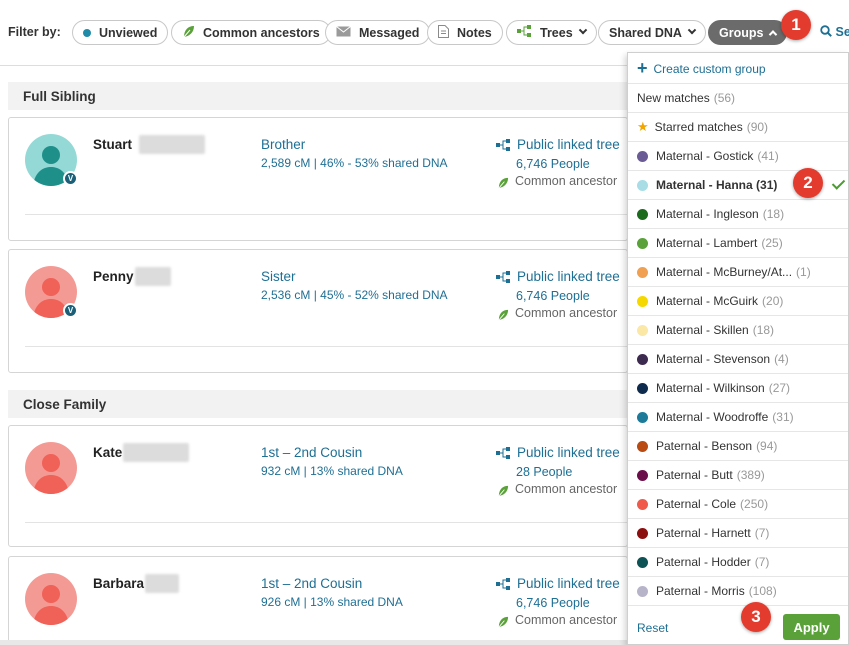 The width and height of the screenshot is (849, 645). What do you see at coordinates (738, 388) in the screenshot?
I see `dropdown-group-item: Maternal - Wilkinson (27)` at bounding box center [738, 388].